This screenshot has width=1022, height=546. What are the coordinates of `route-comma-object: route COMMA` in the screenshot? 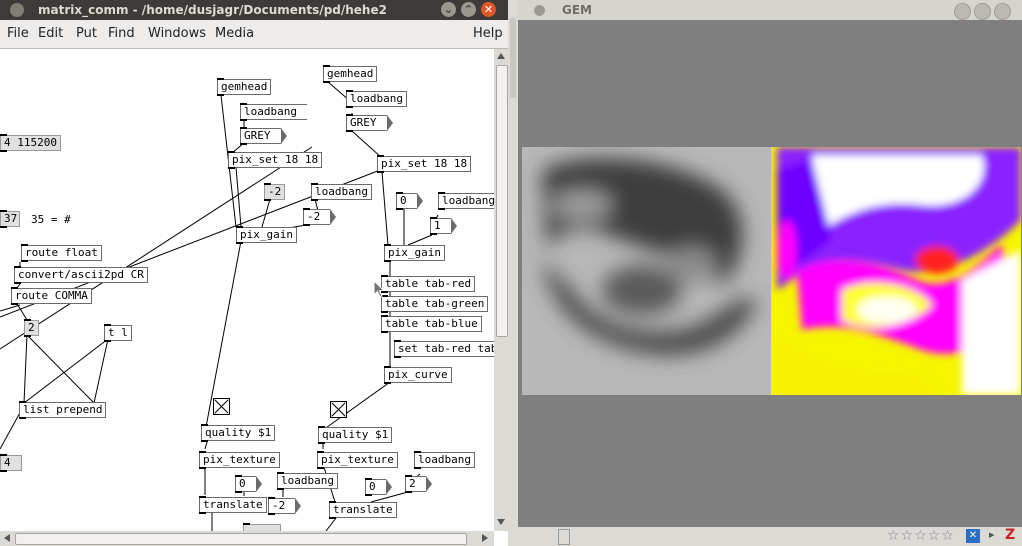 It's located at (51, 296).